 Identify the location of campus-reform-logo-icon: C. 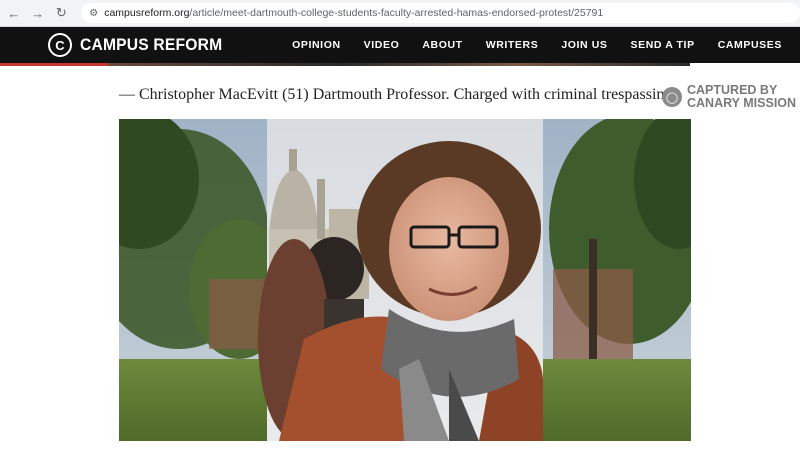
(60, 45).